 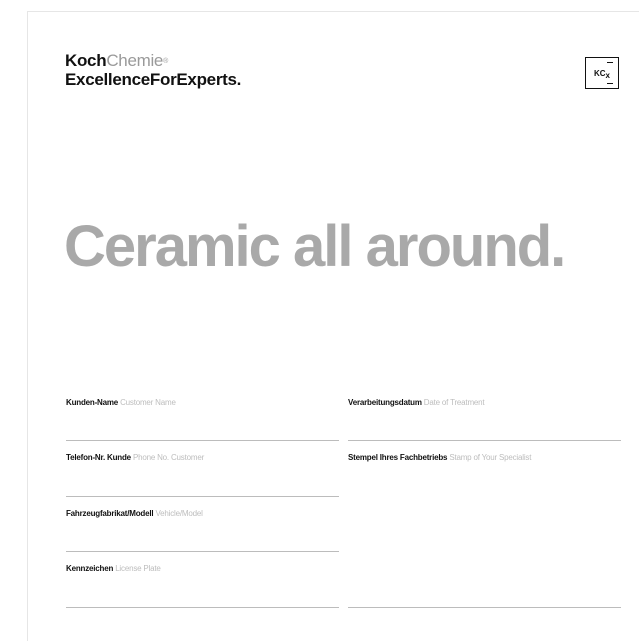 What do you see at coordinates (168, 457) in the screenshot?
I see `phone-label-en: Phone No. Customer` at bounding box center [168, 457].